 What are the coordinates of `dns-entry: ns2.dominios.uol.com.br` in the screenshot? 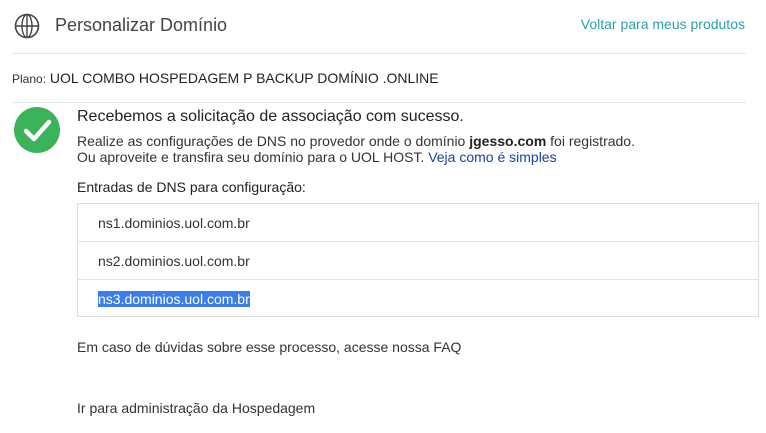 It's located at (418, 261).